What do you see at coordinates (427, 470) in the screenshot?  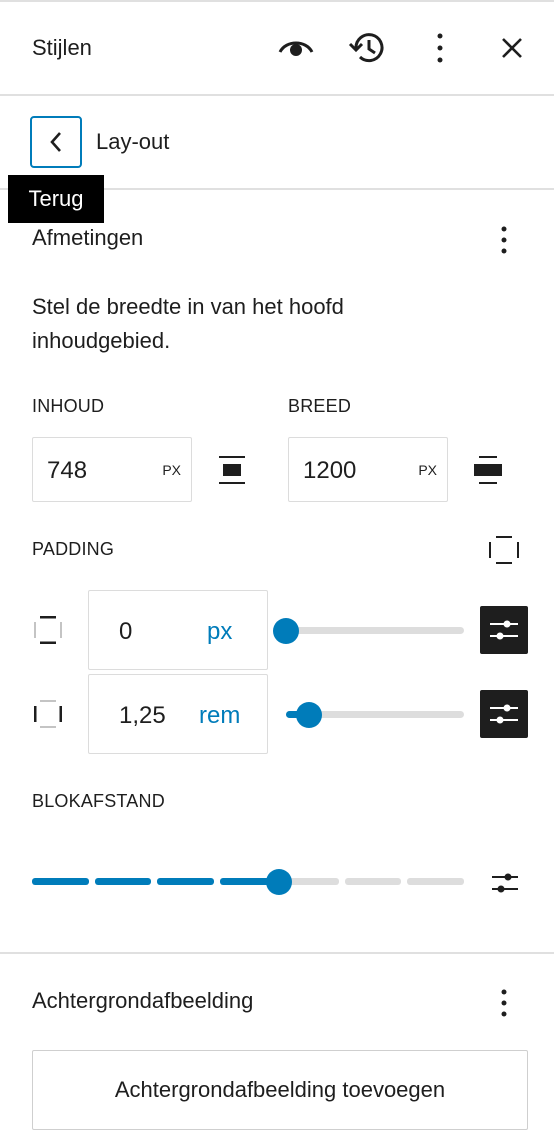 I see `wide-width-unit: PX` at bounding box center [427, 470].